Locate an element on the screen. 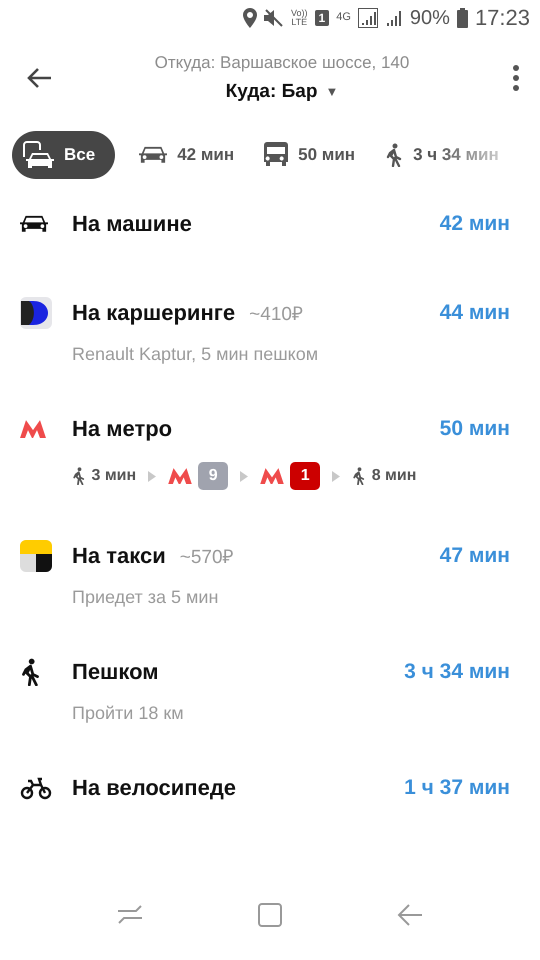 The width and height of the screenshot is (540, 960). transport-tab: 3 ч 34 мин is located at coordinates (442, 155).